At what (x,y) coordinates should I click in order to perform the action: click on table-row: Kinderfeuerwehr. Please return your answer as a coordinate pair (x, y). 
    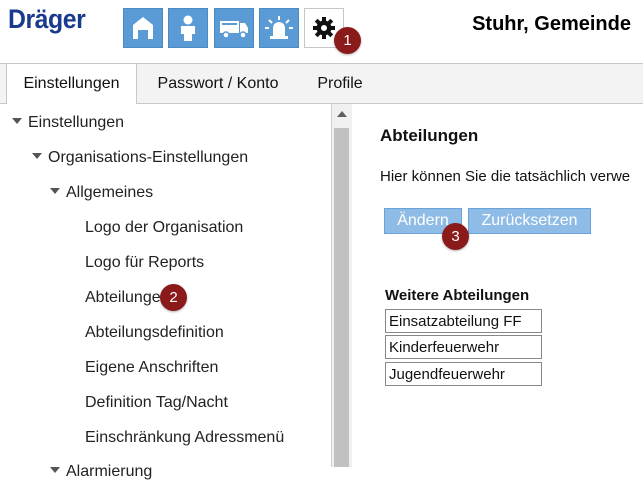
    Looking at the image, I should click on (463, 347).